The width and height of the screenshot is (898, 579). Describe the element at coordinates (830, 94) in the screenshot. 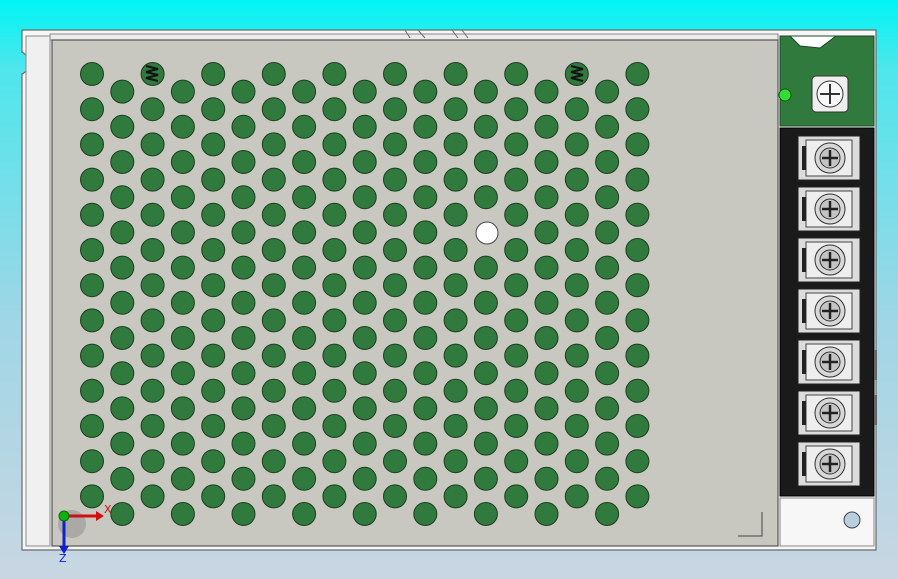

I see `adjust-potentiometer` at that location.